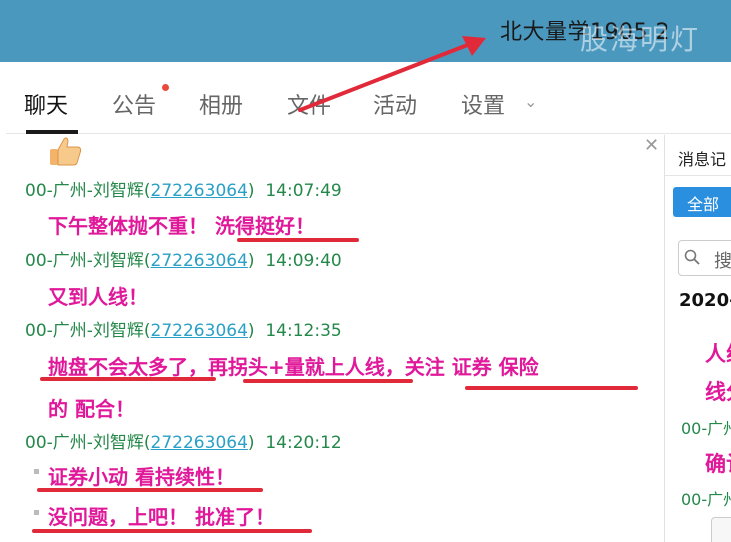 The height and width of the screenshot is (542, 731). Describe the element at coordinates (52, 132) in the screenshot. I see `active-tab-indicator` at that location.